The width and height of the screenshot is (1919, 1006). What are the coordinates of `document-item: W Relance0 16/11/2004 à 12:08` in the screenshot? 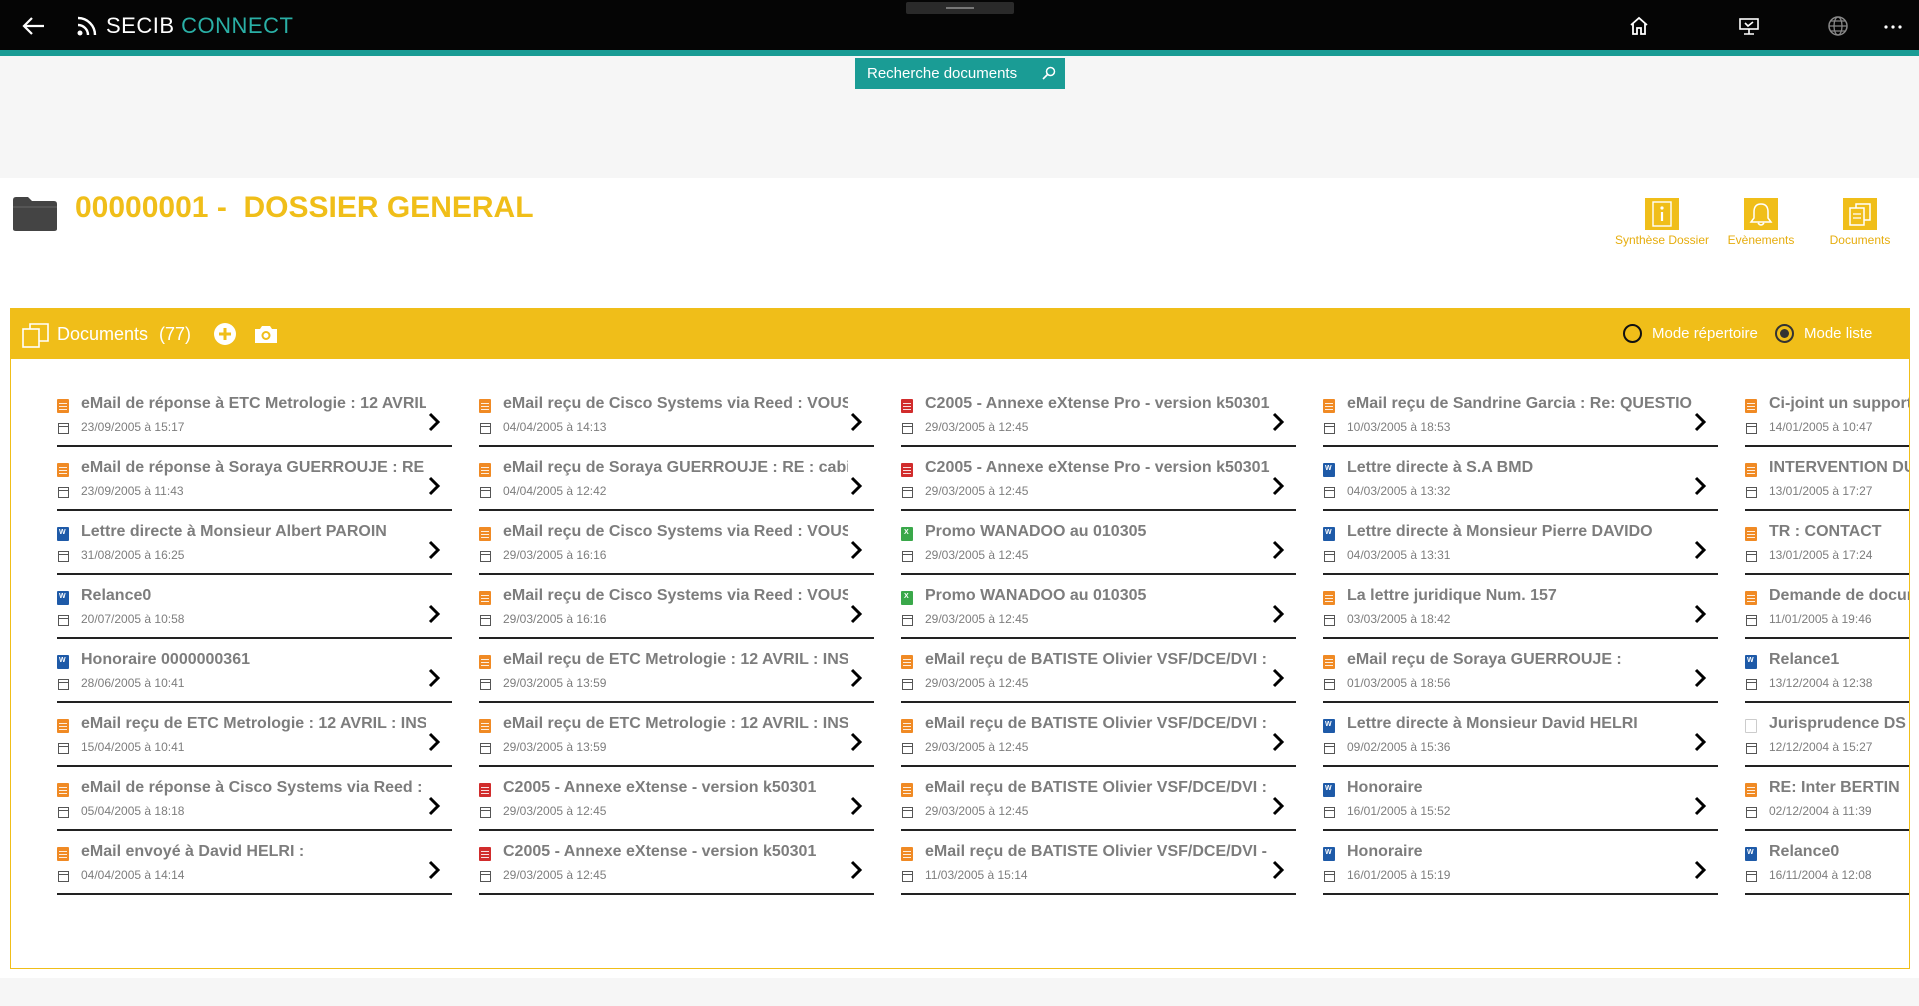 It's located at (1827, 868).